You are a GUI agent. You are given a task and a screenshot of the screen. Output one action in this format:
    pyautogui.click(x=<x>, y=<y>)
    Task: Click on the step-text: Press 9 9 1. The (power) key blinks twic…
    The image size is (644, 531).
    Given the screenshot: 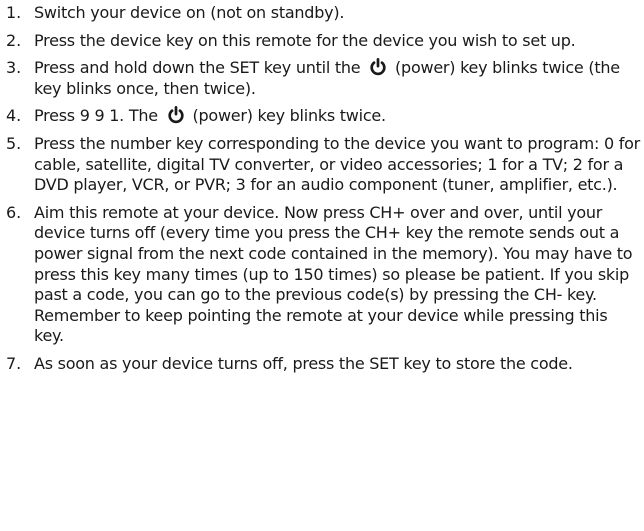 What is the action you would take?
    pyautogui.click(x=339, y=116)
    